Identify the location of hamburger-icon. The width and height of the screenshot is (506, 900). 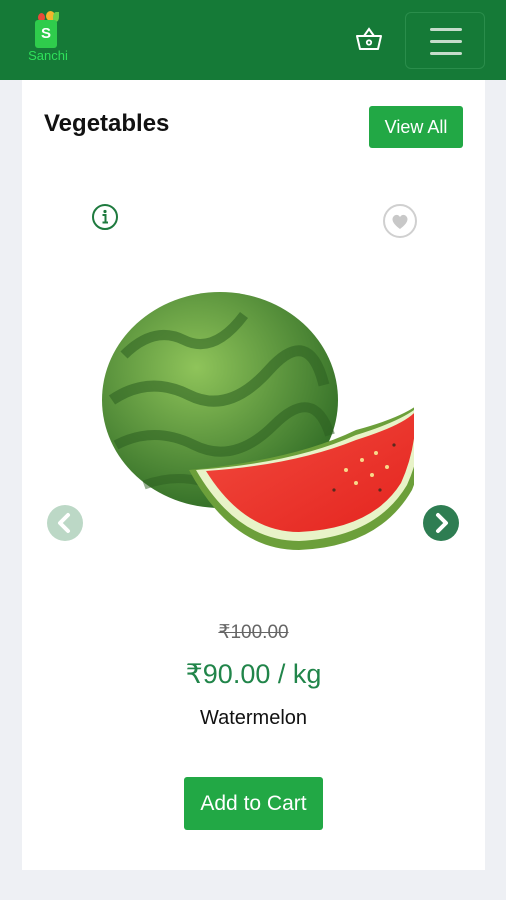
(446, 29).